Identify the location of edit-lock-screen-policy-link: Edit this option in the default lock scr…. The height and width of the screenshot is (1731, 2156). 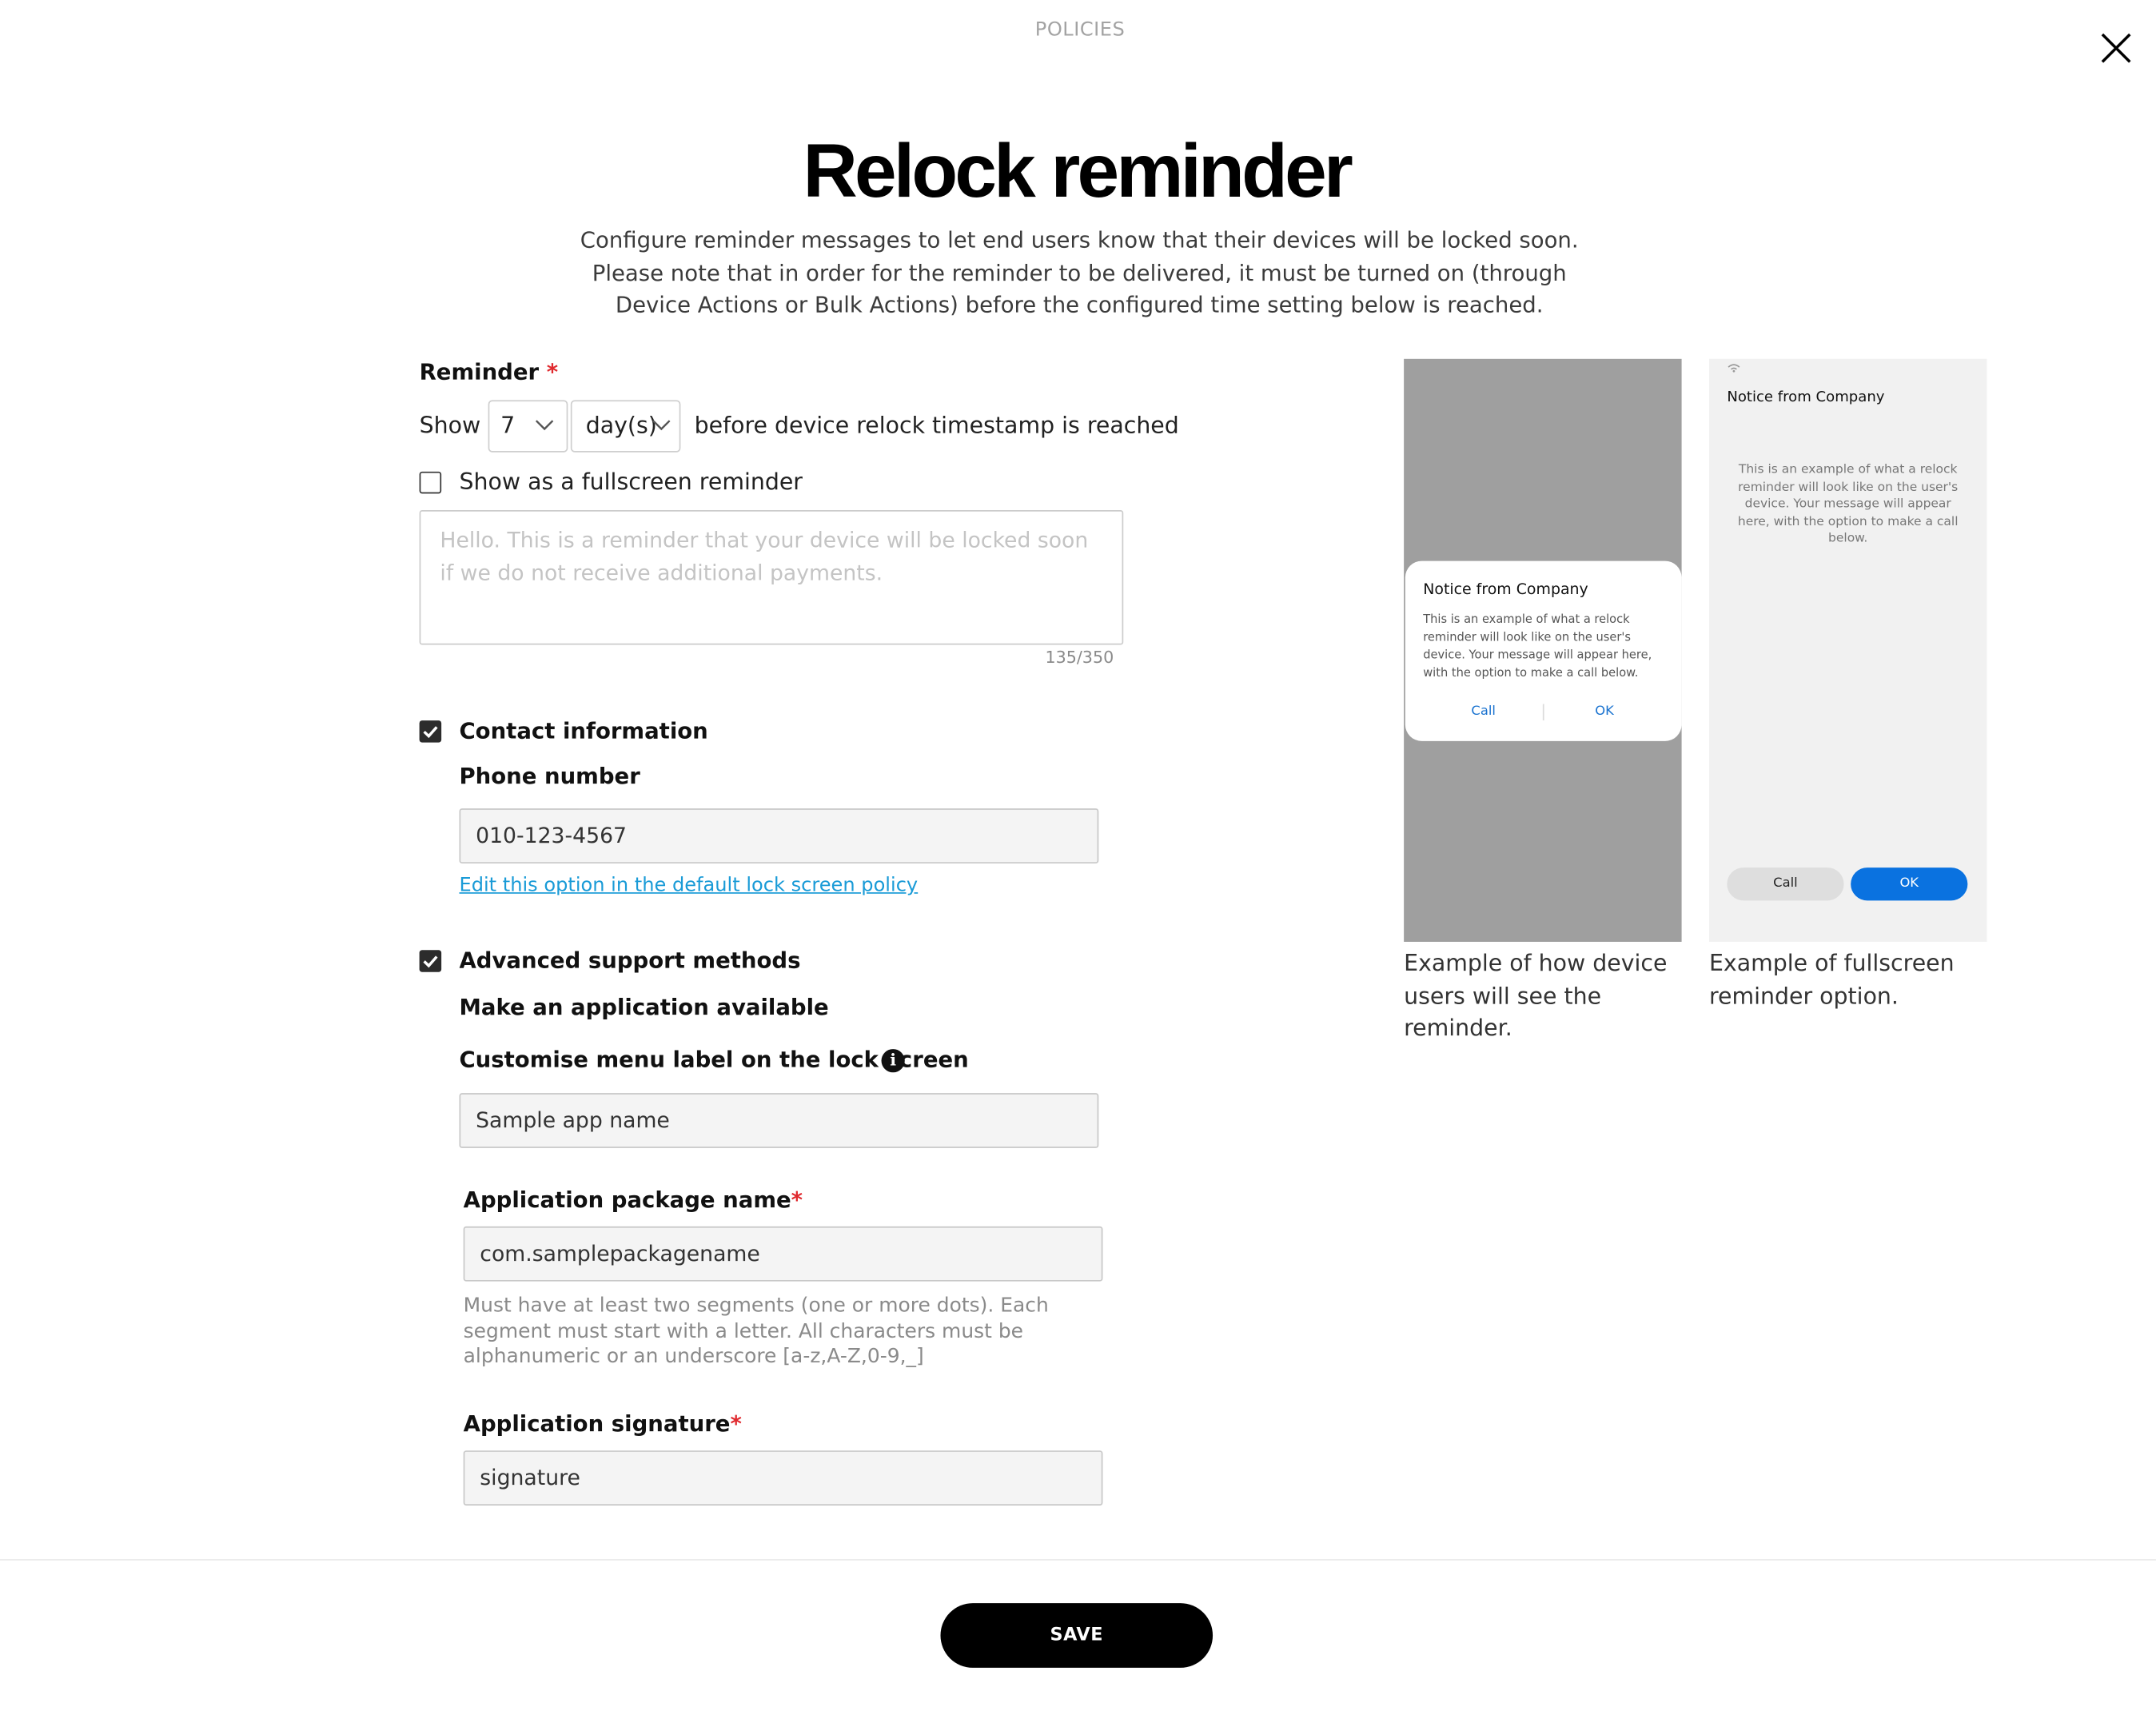
(689, 886).